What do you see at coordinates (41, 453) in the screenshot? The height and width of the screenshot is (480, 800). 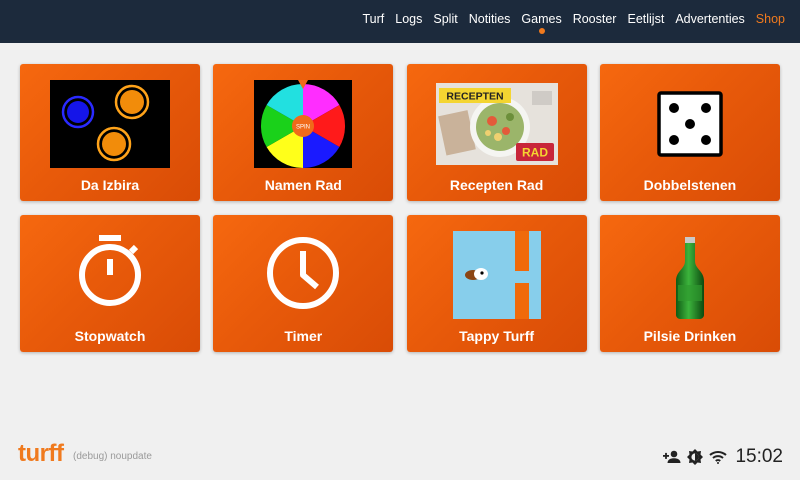 I see `turff-logo: turff` at bounding box center [41, 453].